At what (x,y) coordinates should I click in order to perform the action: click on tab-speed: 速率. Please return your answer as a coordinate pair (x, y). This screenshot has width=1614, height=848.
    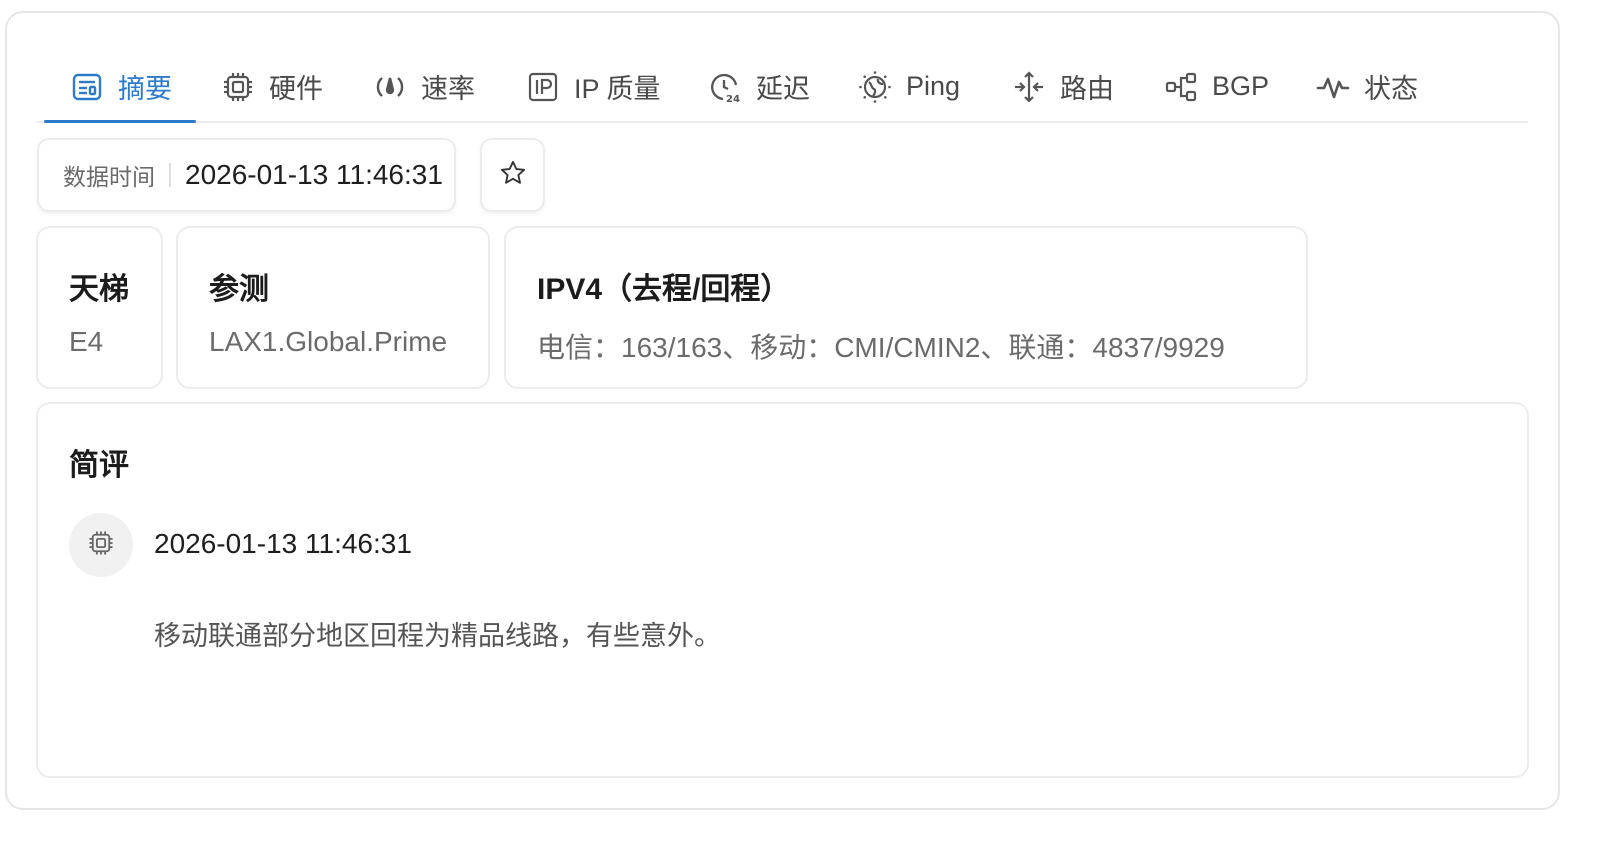
    Looking at the image, I should click on (424, 86).